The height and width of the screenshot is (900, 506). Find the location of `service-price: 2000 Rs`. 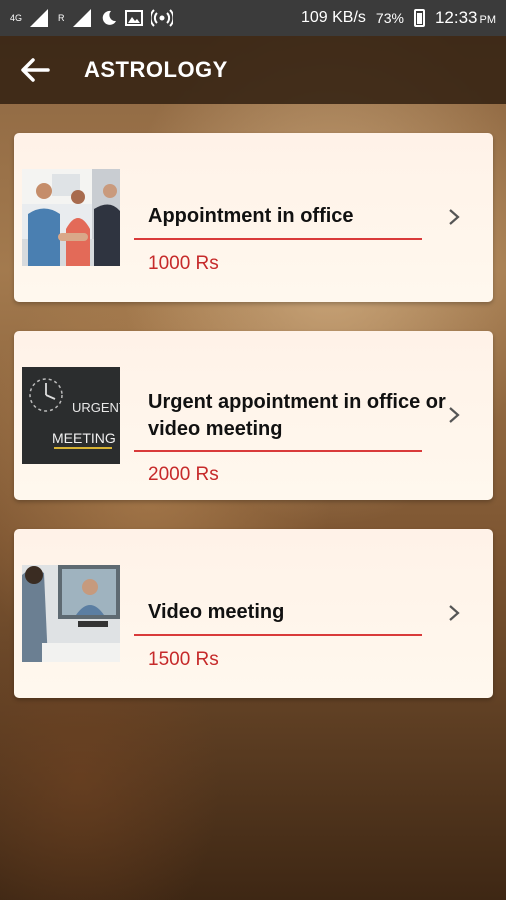

service-price: 2000 Rs is located at coordinates (183, 474).